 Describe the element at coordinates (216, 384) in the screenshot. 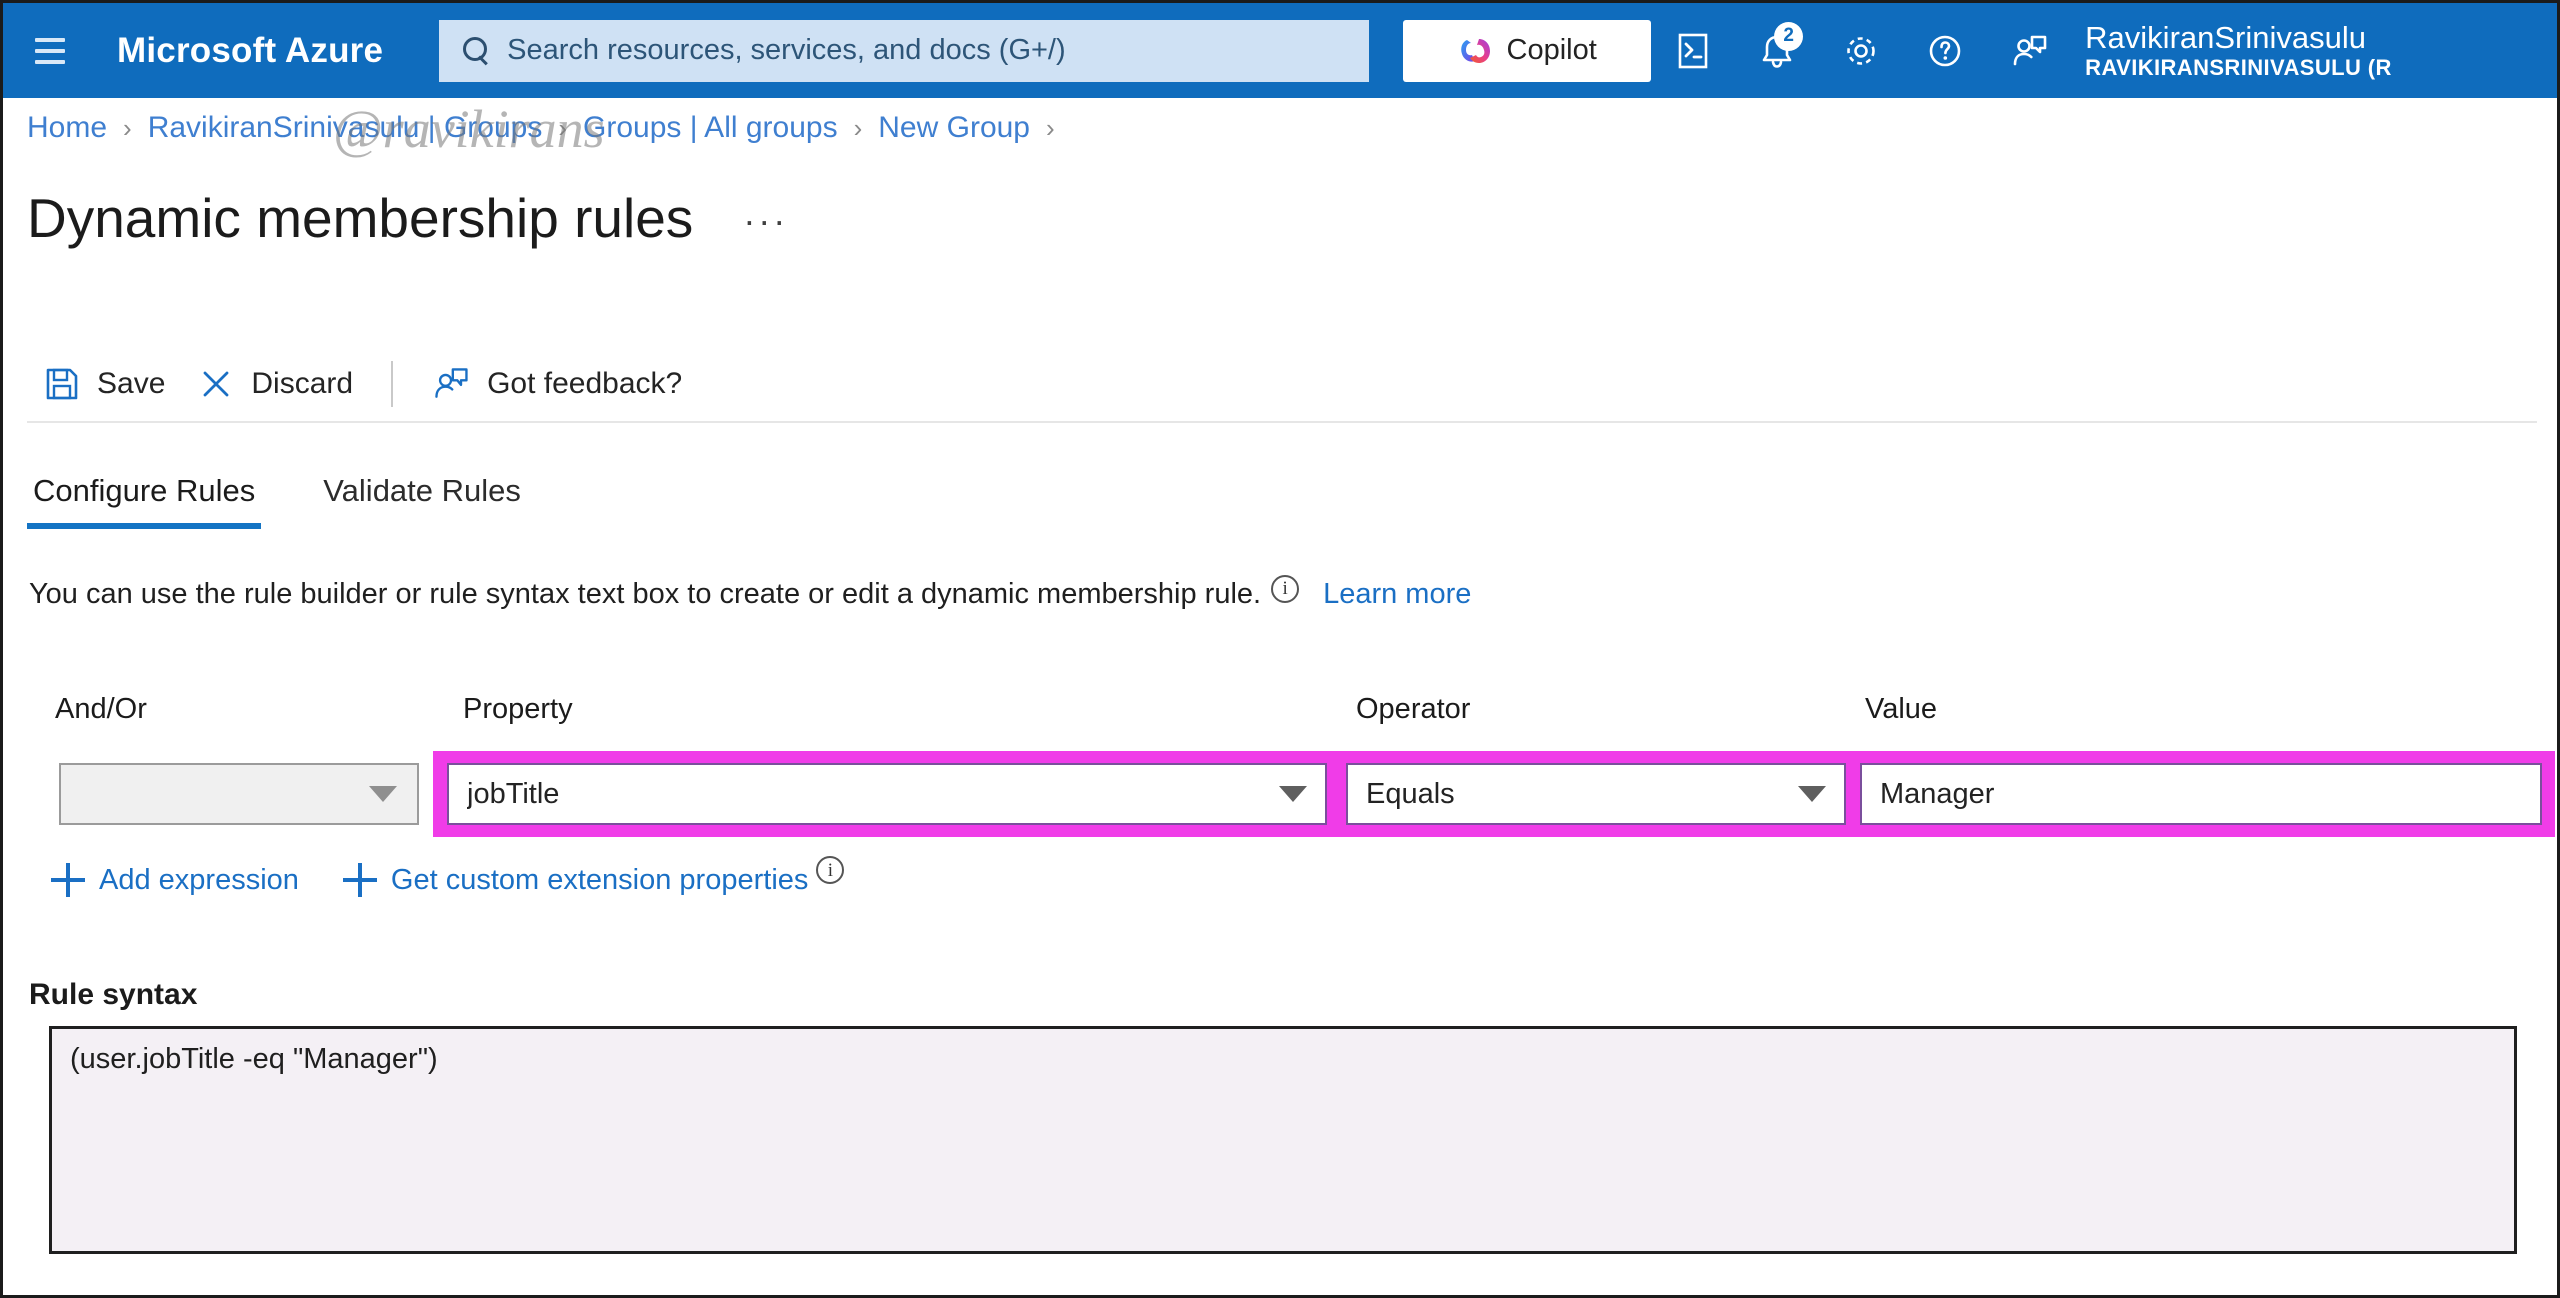

I see `close-x-icon` at that location.